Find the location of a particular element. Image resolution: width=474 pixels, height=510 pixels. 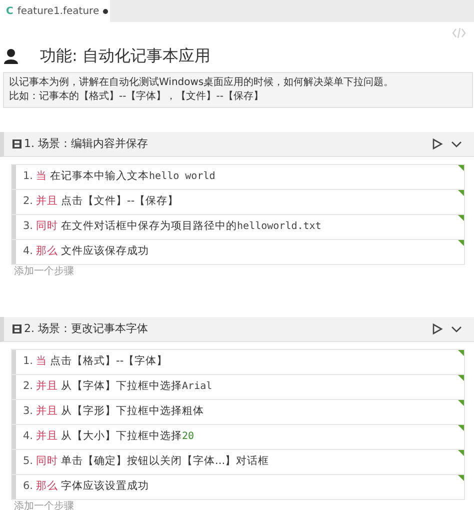

step-row: 3. 并且 从【字形】下拉框中选择粗体 is located at coordinates (238, 412).